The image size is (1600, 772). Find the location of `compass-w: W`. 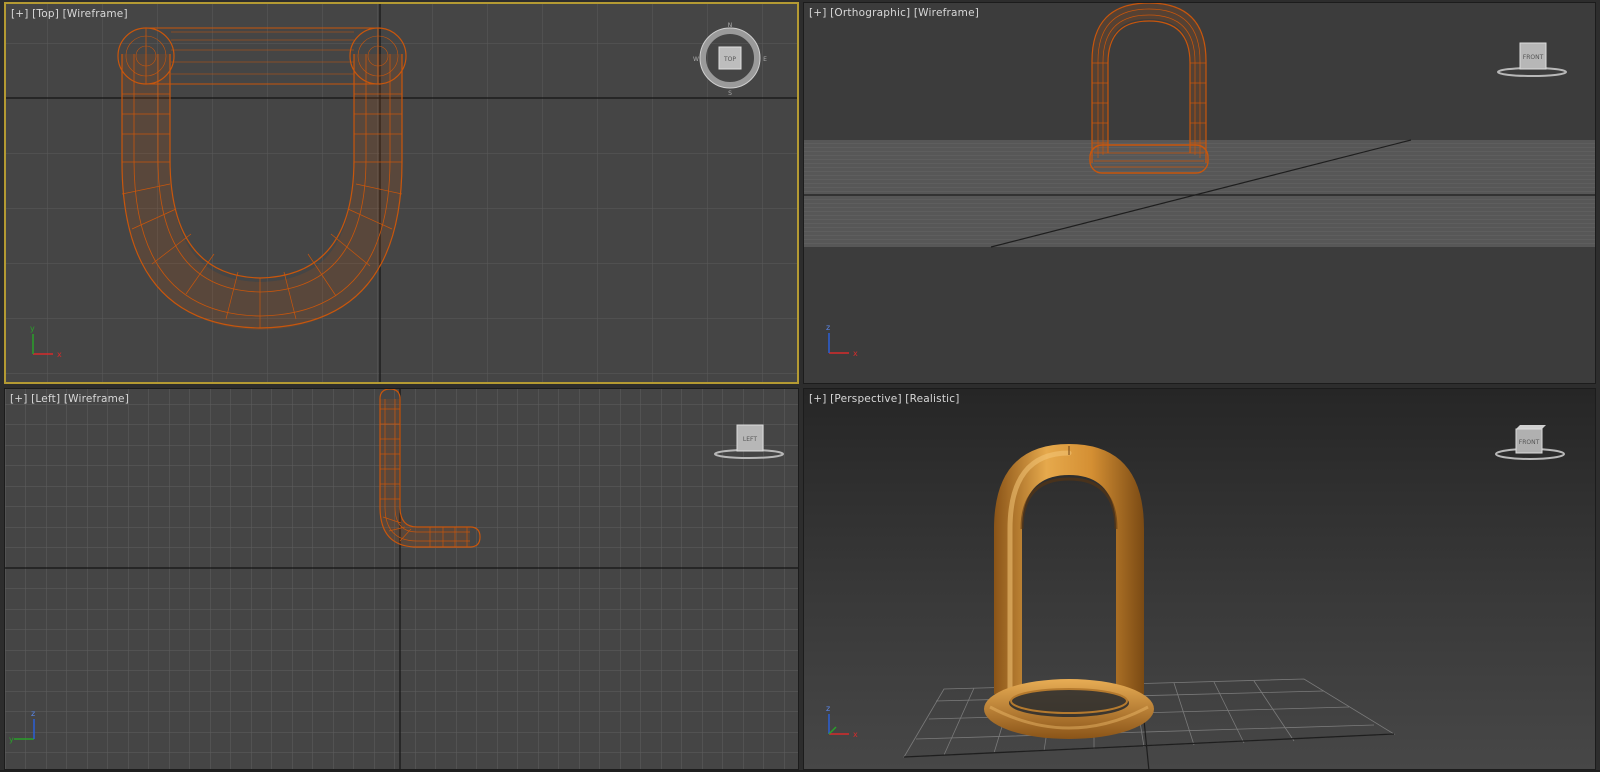

compass-w: W is located at coordinates (696, 59).